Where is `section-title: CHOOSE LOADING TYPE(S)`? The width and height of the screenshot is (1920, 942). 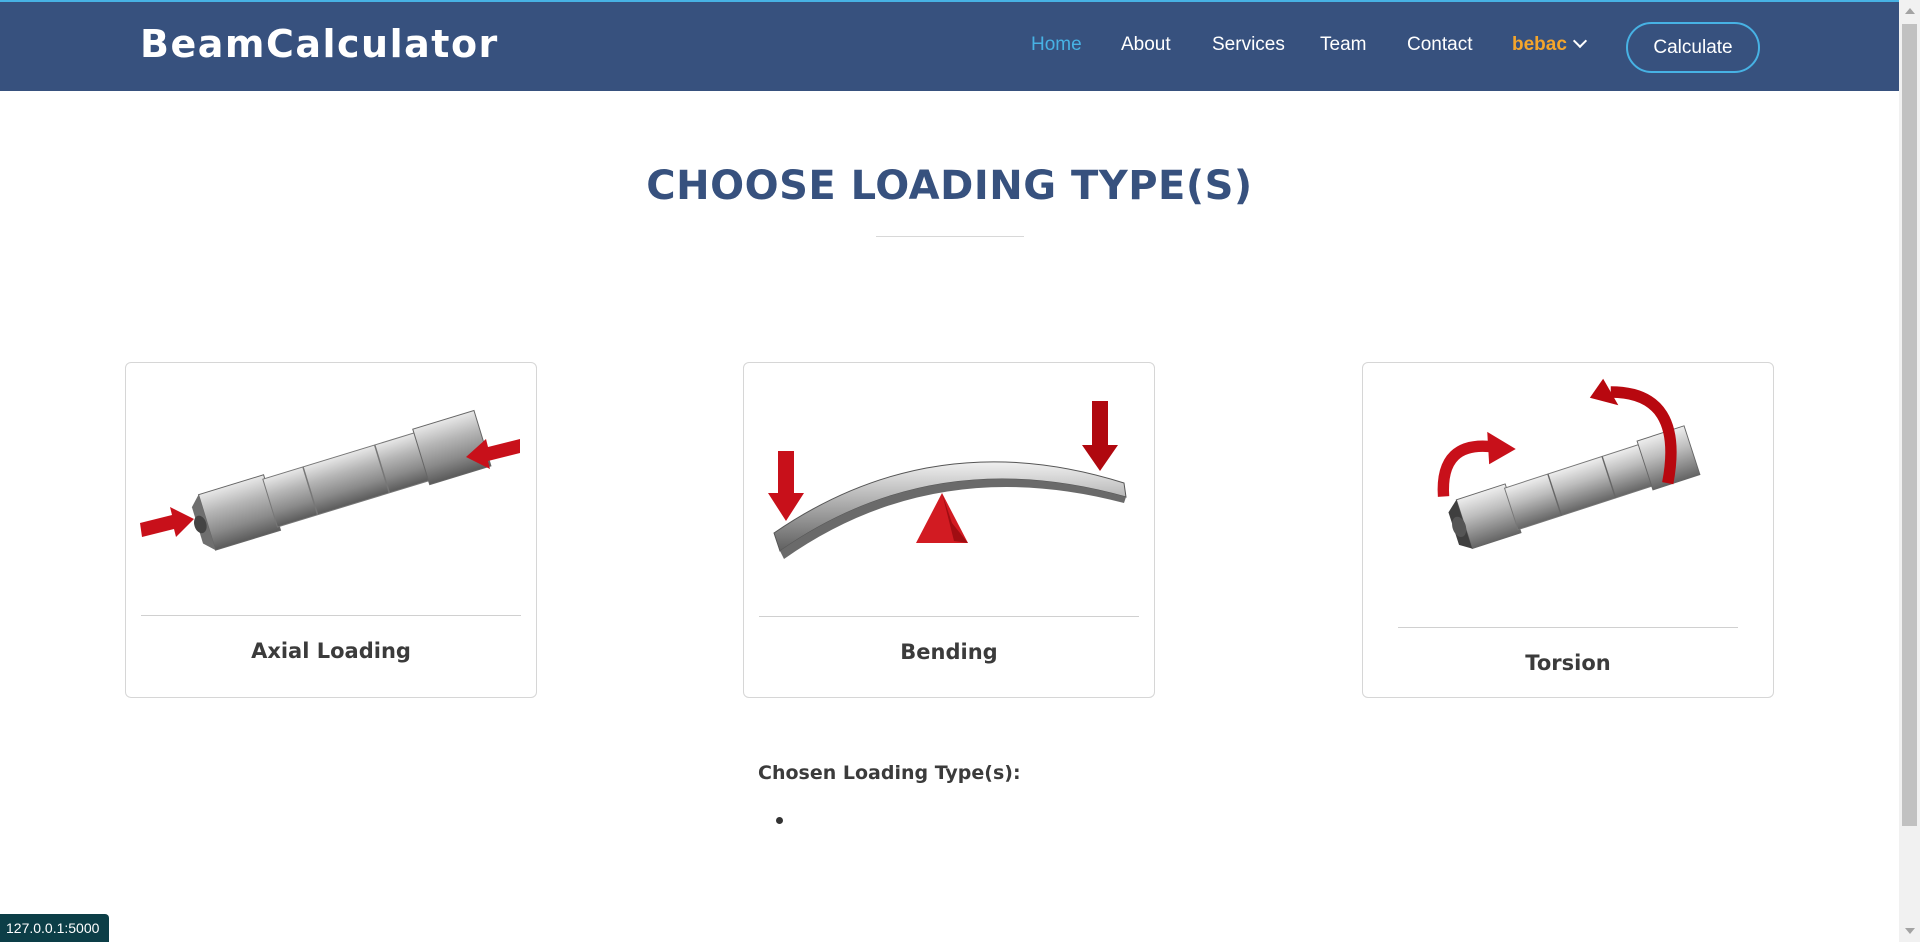
section-title: CHOOSE LOADING TYPE(S) is located at coordinates (949, 186).